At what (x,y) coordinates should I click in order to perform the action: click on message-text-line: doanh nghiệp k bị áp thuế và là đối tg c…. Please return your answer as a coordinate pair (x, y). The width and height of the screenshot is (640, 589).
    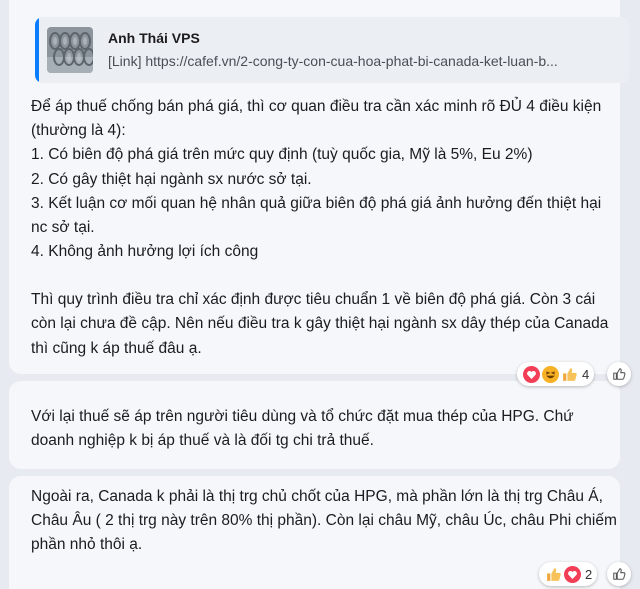
    Looking at the image, I should click on (202, 440).